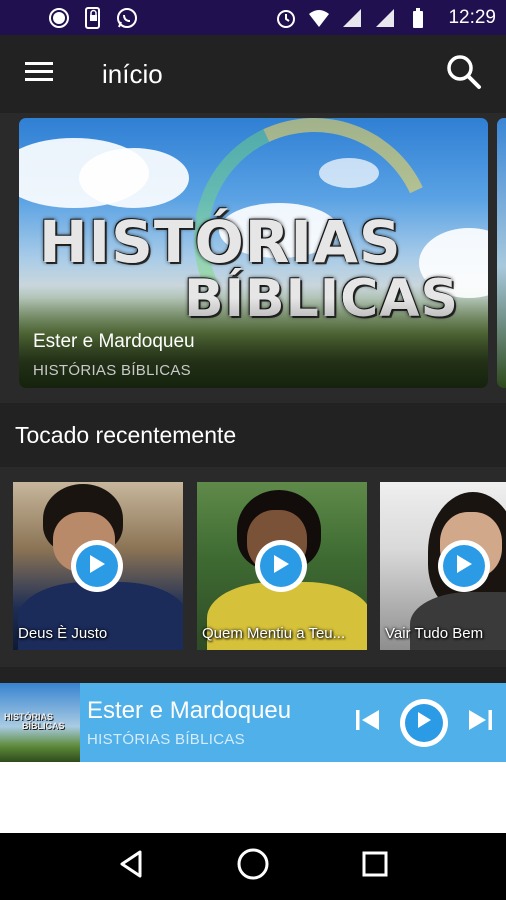 The image size is (506, 900). I want to click on now-playing-title: Ester e Mardoqueu, so click(189, 710).